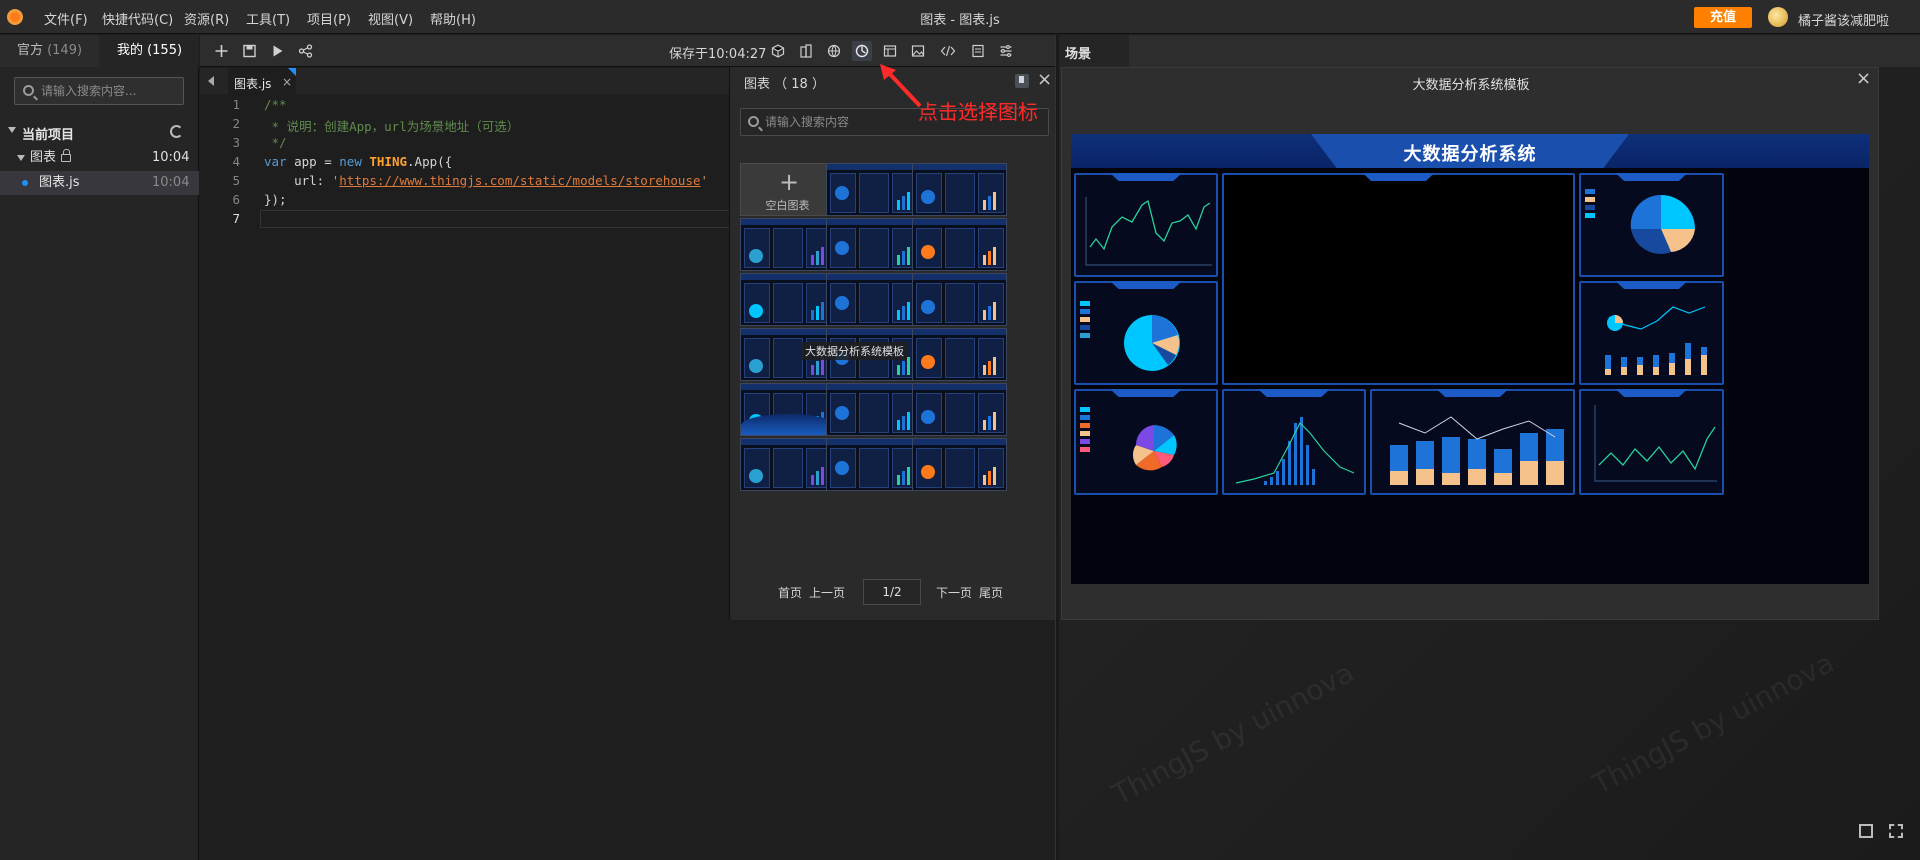 Image resolution: width=1920 pixels, height=860 pixels. What do you see at coordinates (1470, 154) in the screenshot?
I see `dashboard-title: 大数据分析系统` at bounding box center [1470, 154].